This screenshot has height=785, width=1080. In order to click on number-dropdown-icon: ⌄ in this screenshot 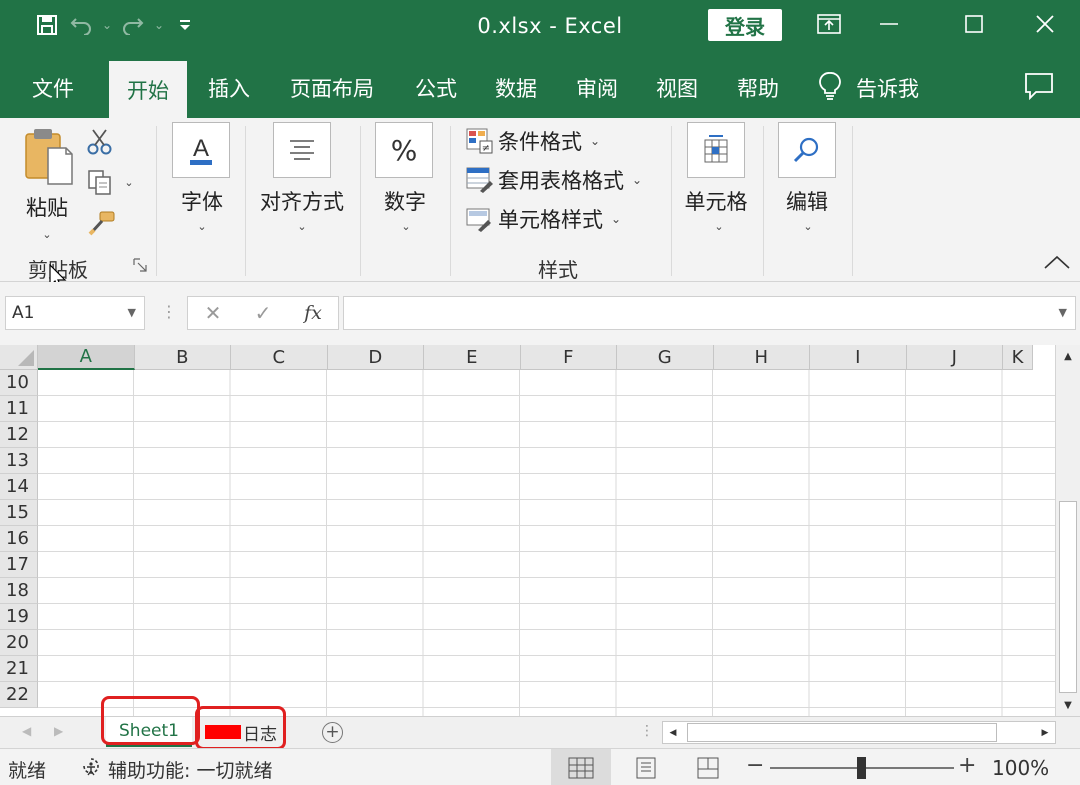, I will do `click(406, 226)`.